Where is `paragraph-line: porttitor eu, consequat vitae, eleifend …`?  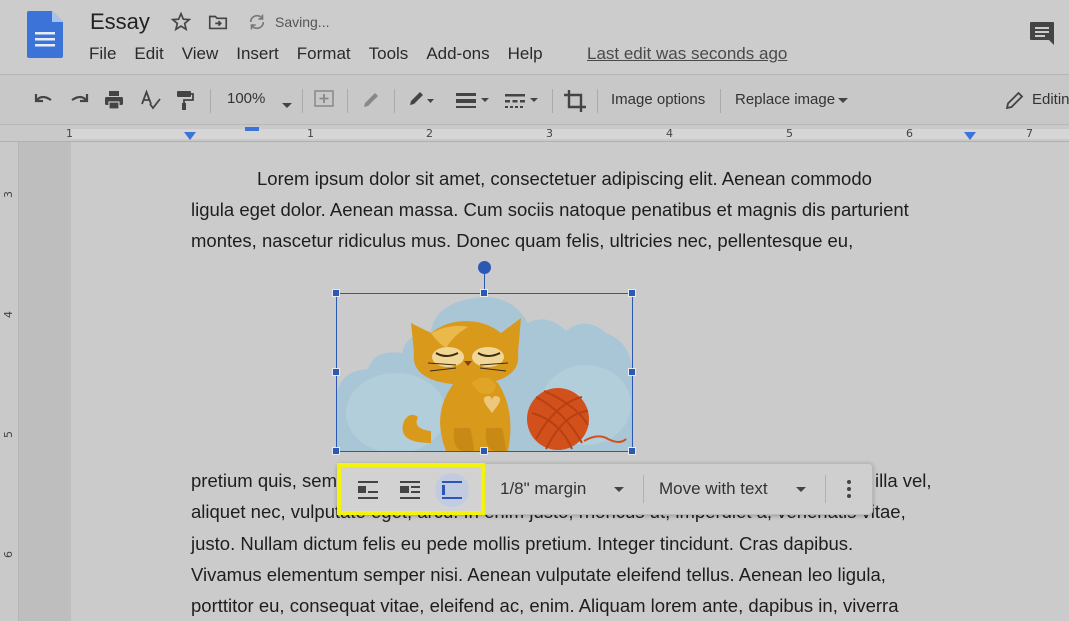
paragraph-line: porttitor eu, consequat vitae, eleifend … is located at coordinates (545, 606).